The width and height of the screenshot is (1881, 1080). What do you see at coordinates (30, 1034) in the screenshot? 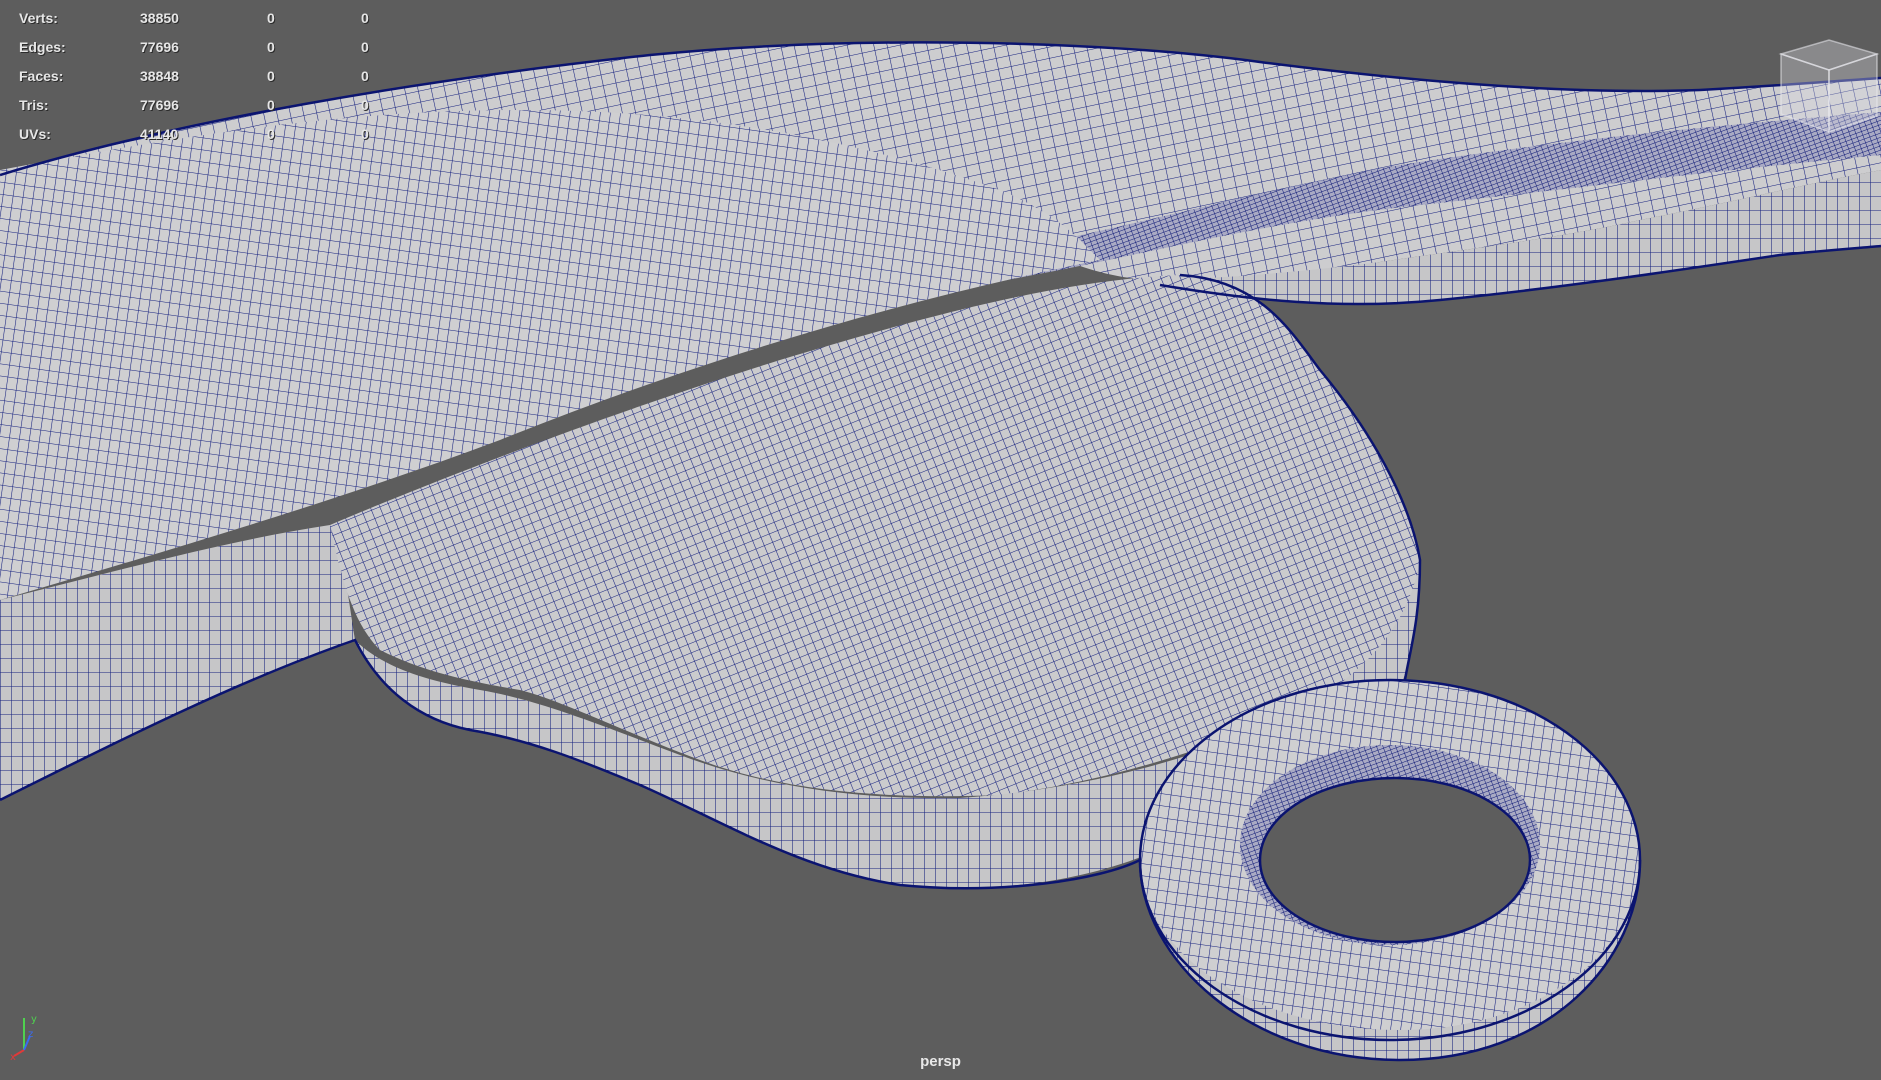
I see `axis-z-label: z` at bounding box center [30, 1034].